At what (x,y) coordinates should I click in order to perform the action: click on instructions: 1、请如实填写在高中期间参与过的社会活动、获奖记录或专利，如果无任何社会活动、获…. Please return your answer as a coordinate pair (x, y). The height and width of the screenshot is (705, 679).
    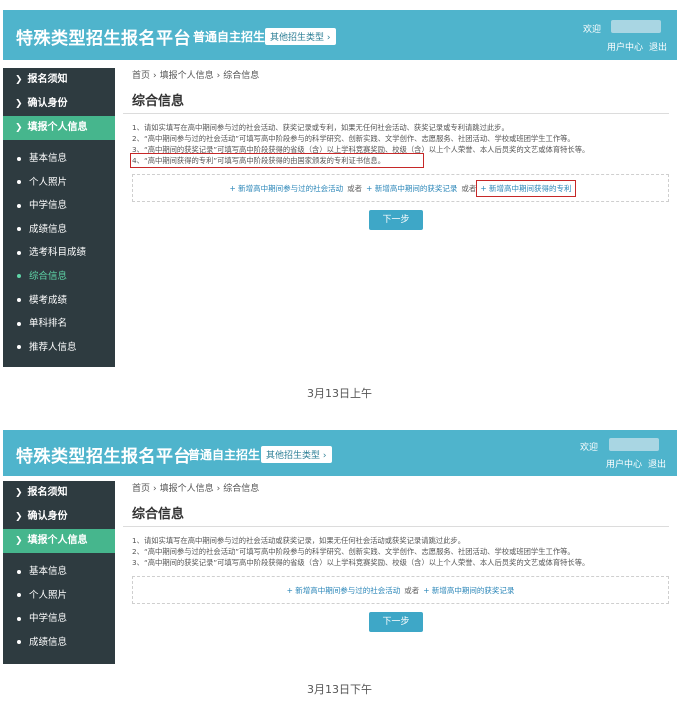
    Looking at the image, I should click on (396, 145).